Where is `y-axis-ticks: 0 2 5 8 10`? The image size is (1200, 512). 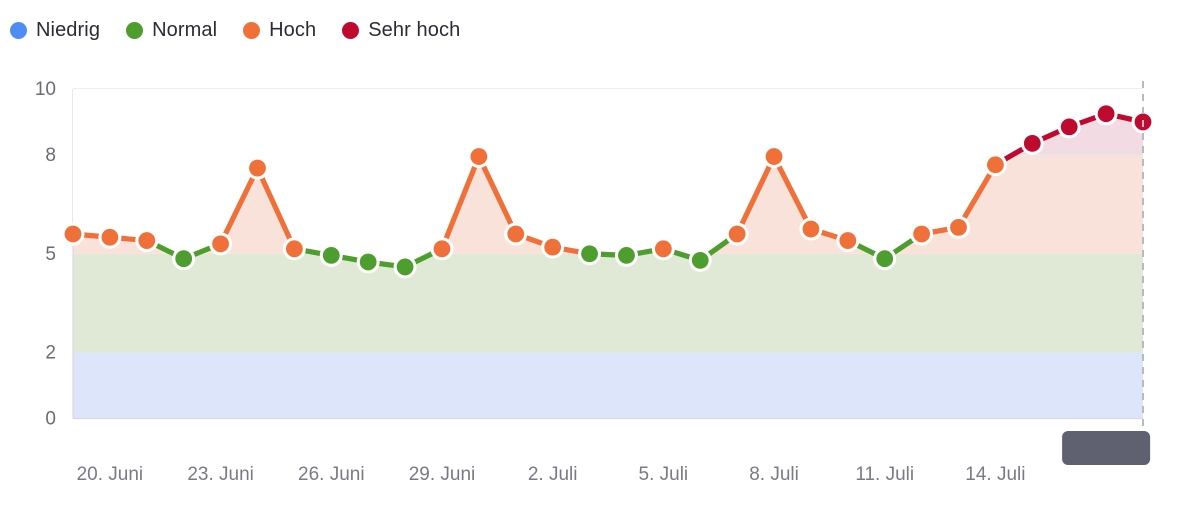
y-axis-ticks: 0 2 5 8 10 is located at coordinates (45, 254).